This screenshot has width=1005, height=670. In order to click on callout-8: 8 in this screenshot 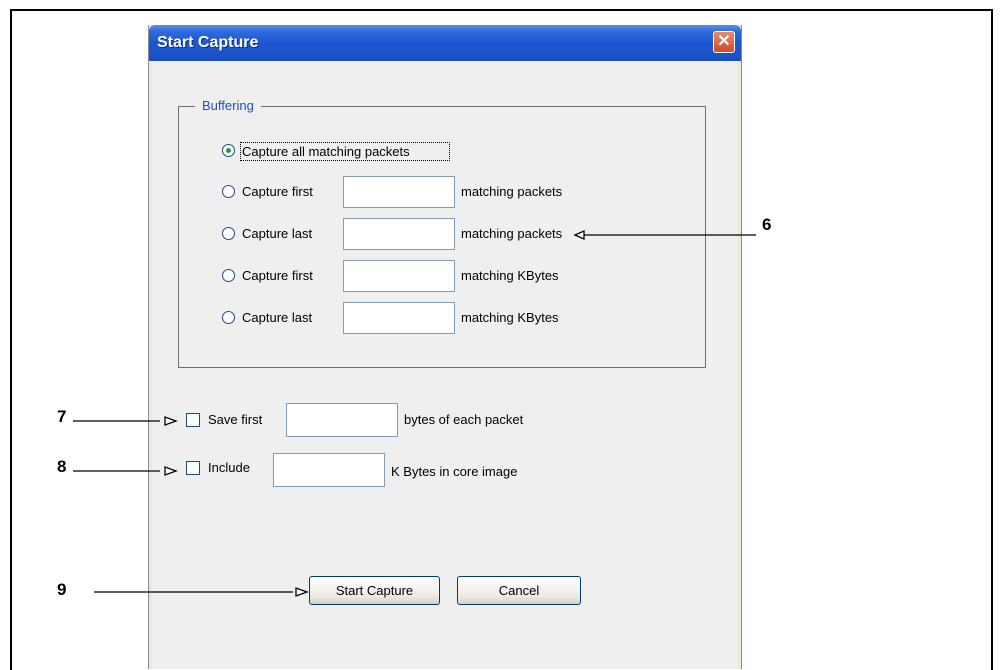, I will do `click(62, 466)`.